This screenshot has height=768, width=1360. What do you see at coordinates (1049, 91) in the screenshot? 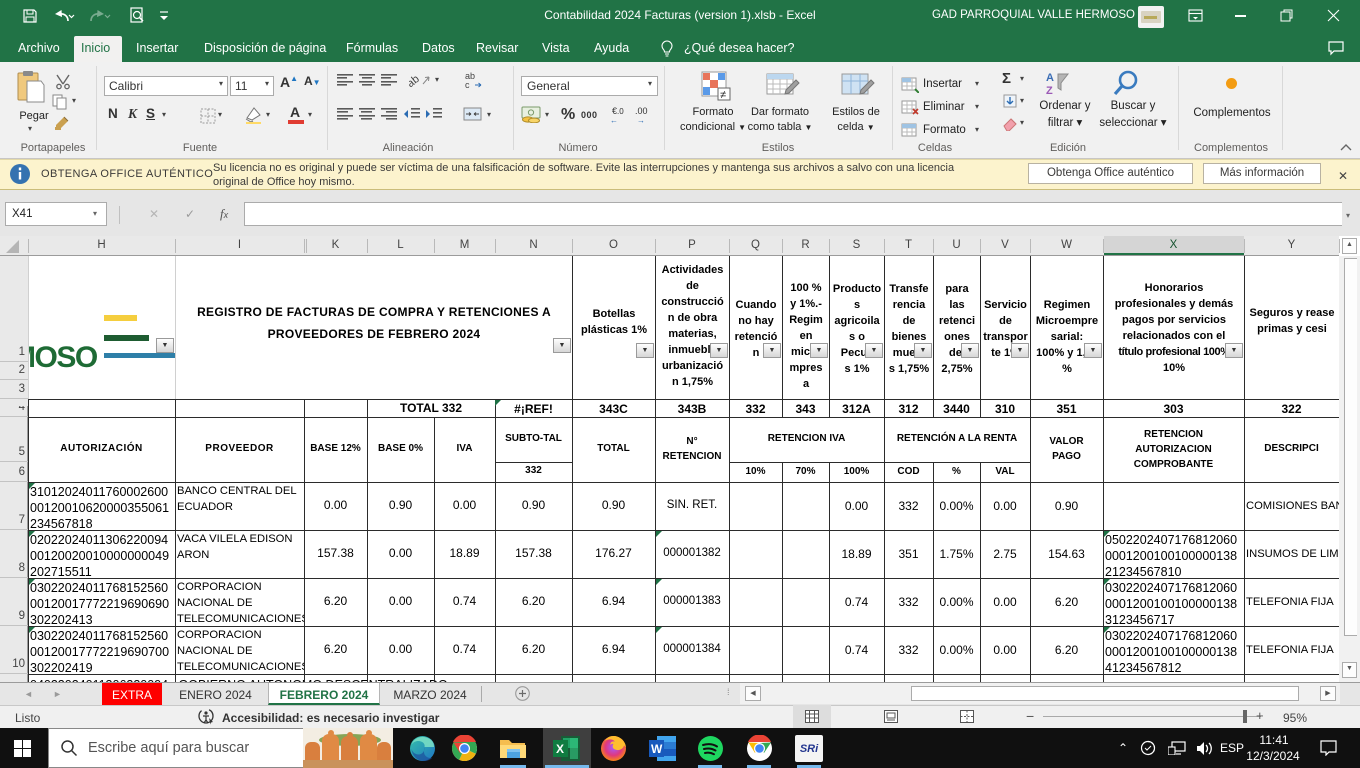
I see `svg-text: Z` at bounding box center [1049, 91].